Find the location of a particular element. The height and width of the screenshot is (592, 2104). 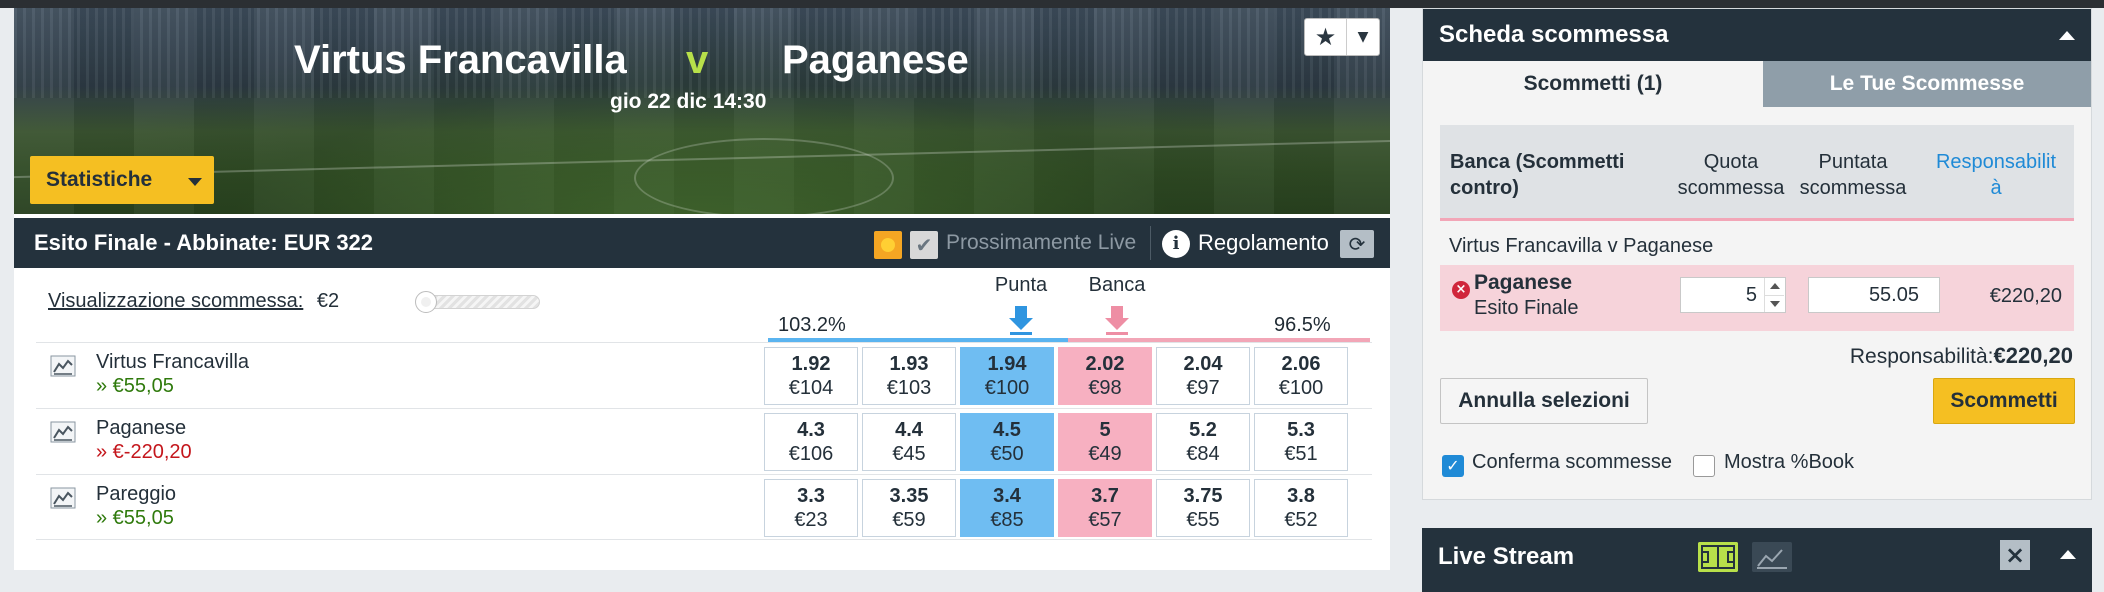

slider-handle is located at coordinates (426, 302).